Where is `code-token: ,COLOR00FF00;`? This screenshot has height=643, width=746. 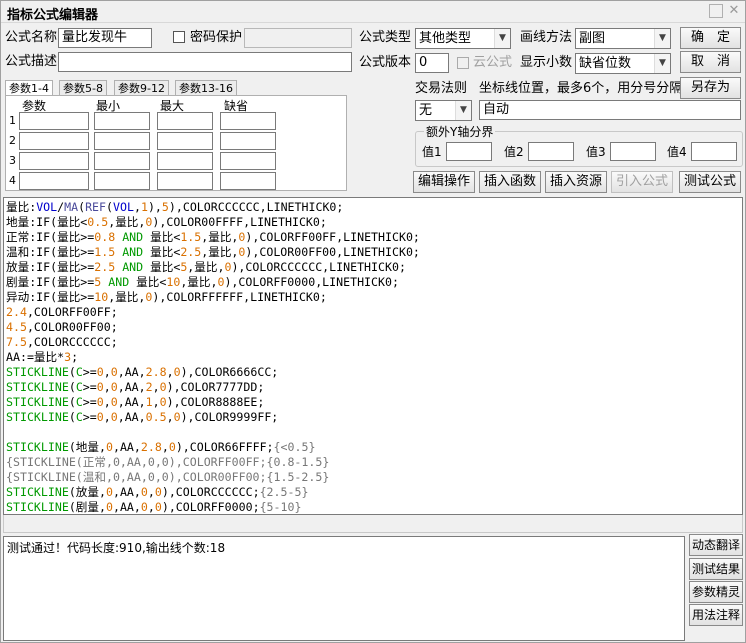 code-token: ,COLOR00FF00; is located at coordinates (72, 327).